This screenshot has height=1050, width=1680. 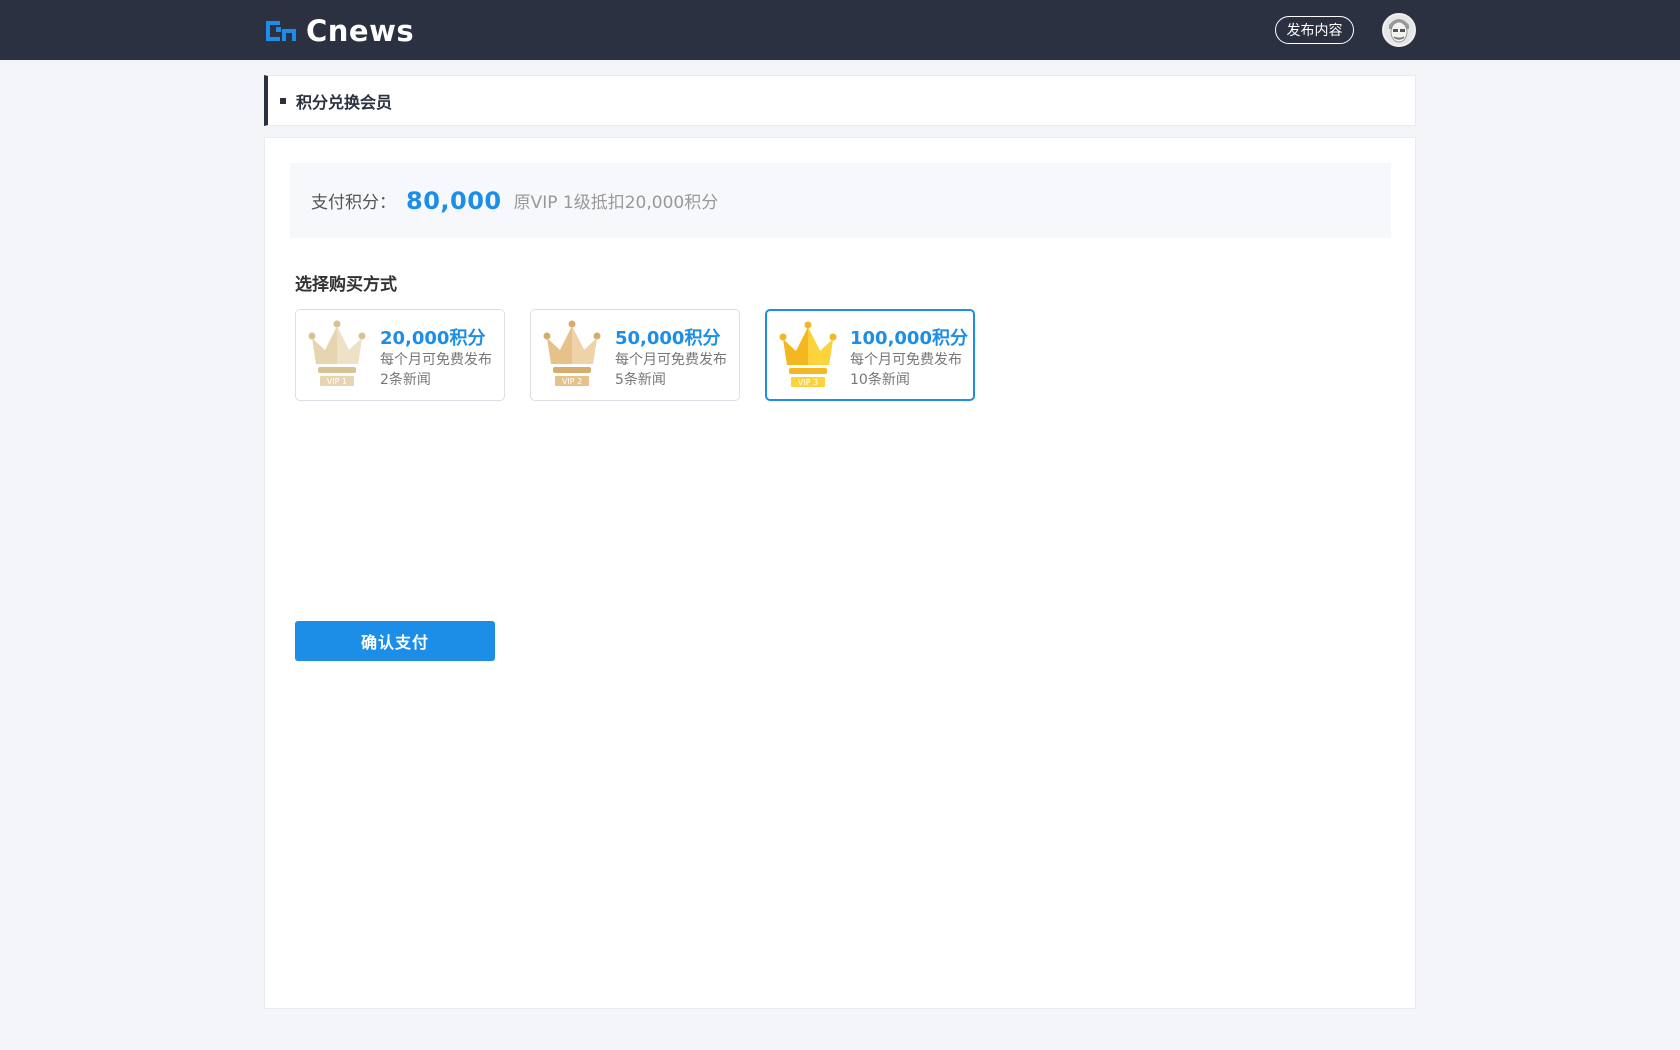 What do you see at coordinates (572, 353) in the screenshot?
I see `crown-icon: VIP 2` at bounding box center [572, 353].